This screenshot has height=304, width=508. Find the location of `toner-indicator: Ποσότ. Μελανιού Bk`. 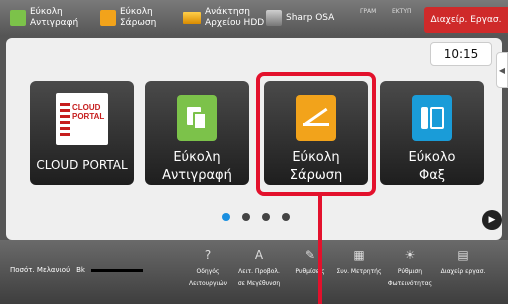

toner-indicator: Ποσότ. Μελανιού Bk is located at coordinates (76, 270).